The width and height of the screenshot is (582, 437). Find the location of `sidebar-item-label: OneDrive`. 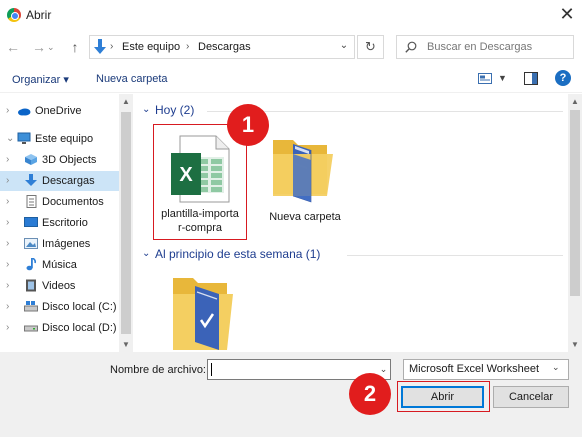

sidebar-item-label: OneDrive is located at coordinates (58, 111).